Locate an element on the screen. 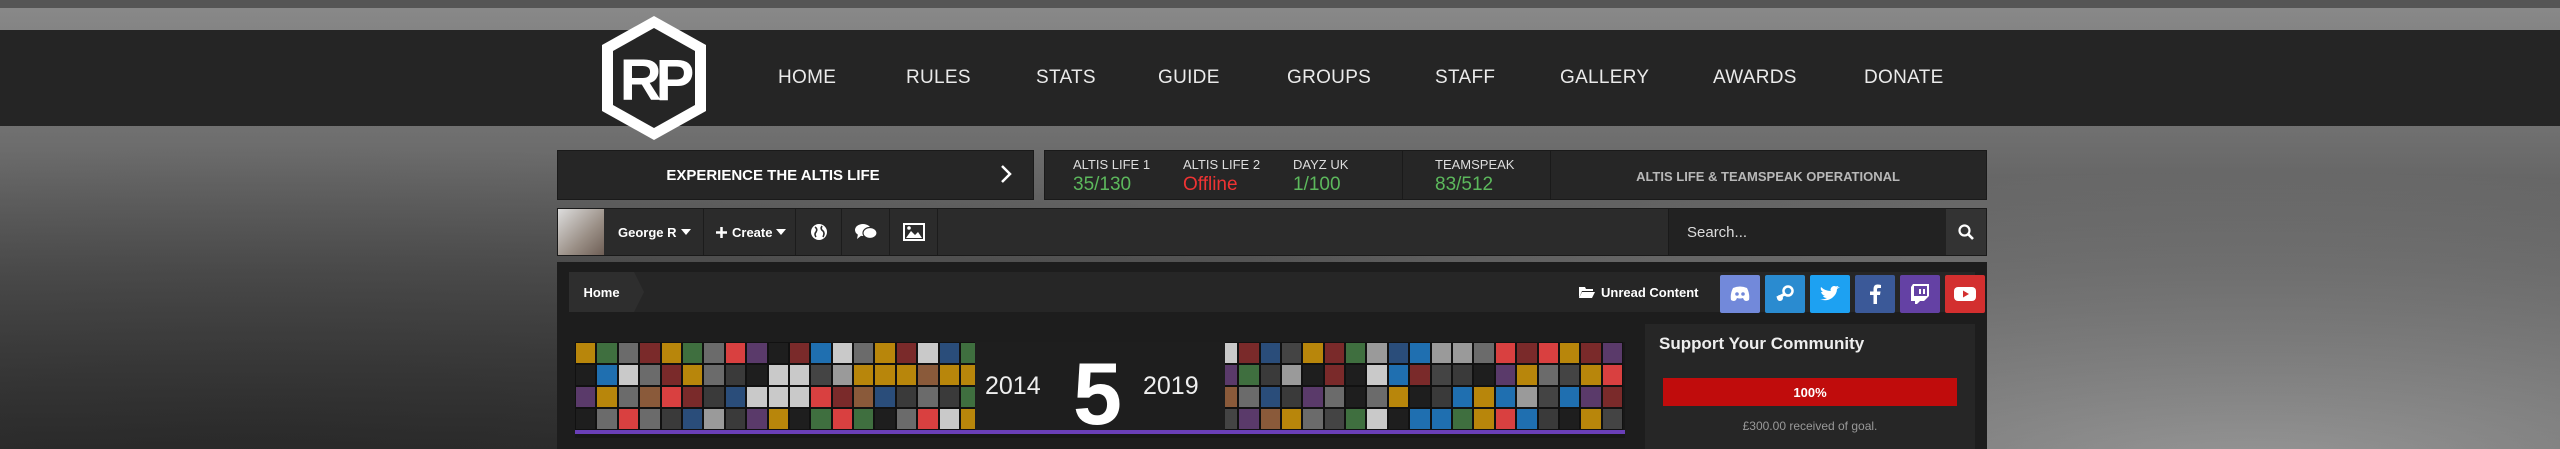  nav-groups: GROUPS is located at coordinates (1329, 78).